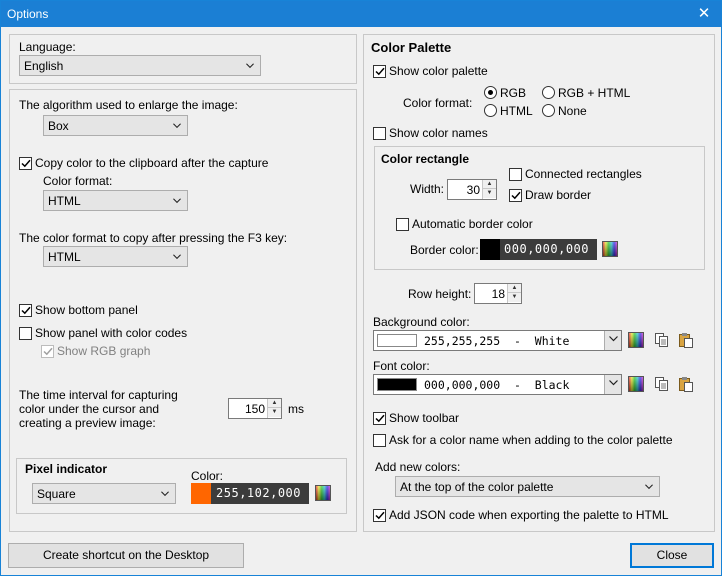 This screenshot has height=576, width=722. I want to click on border-color-value: 000,000,000, so click(538, 249).